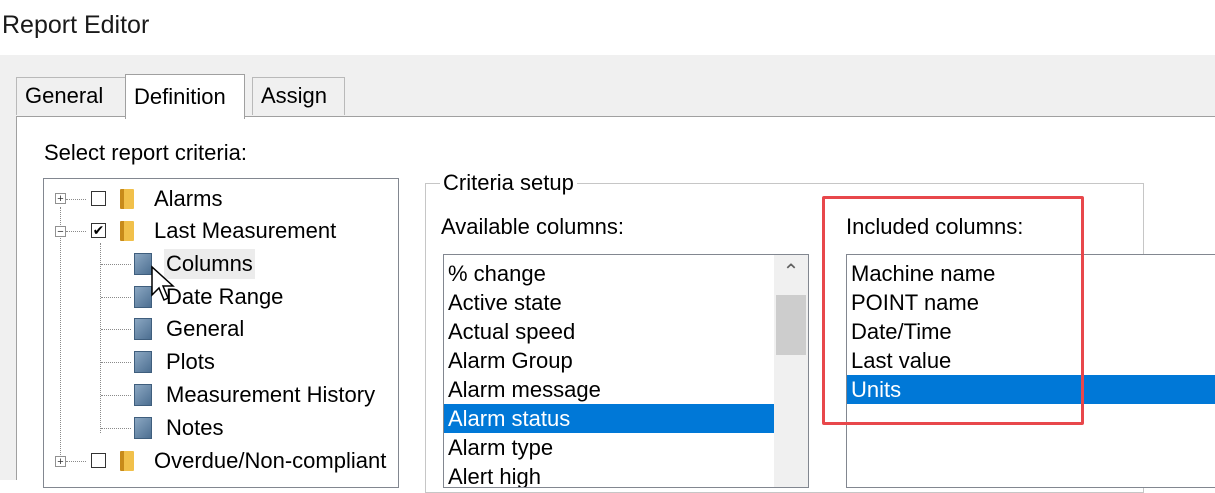 This screenshot has width=1215, height=493. I want to click on available-column-item: % change, so click(609, 273).